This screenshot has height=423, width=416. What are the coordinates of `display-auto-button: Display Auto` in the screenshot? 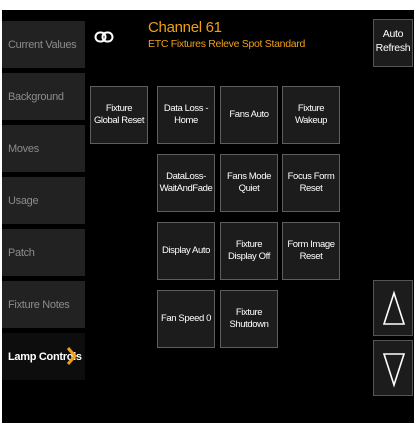 It's located at (186, 251).